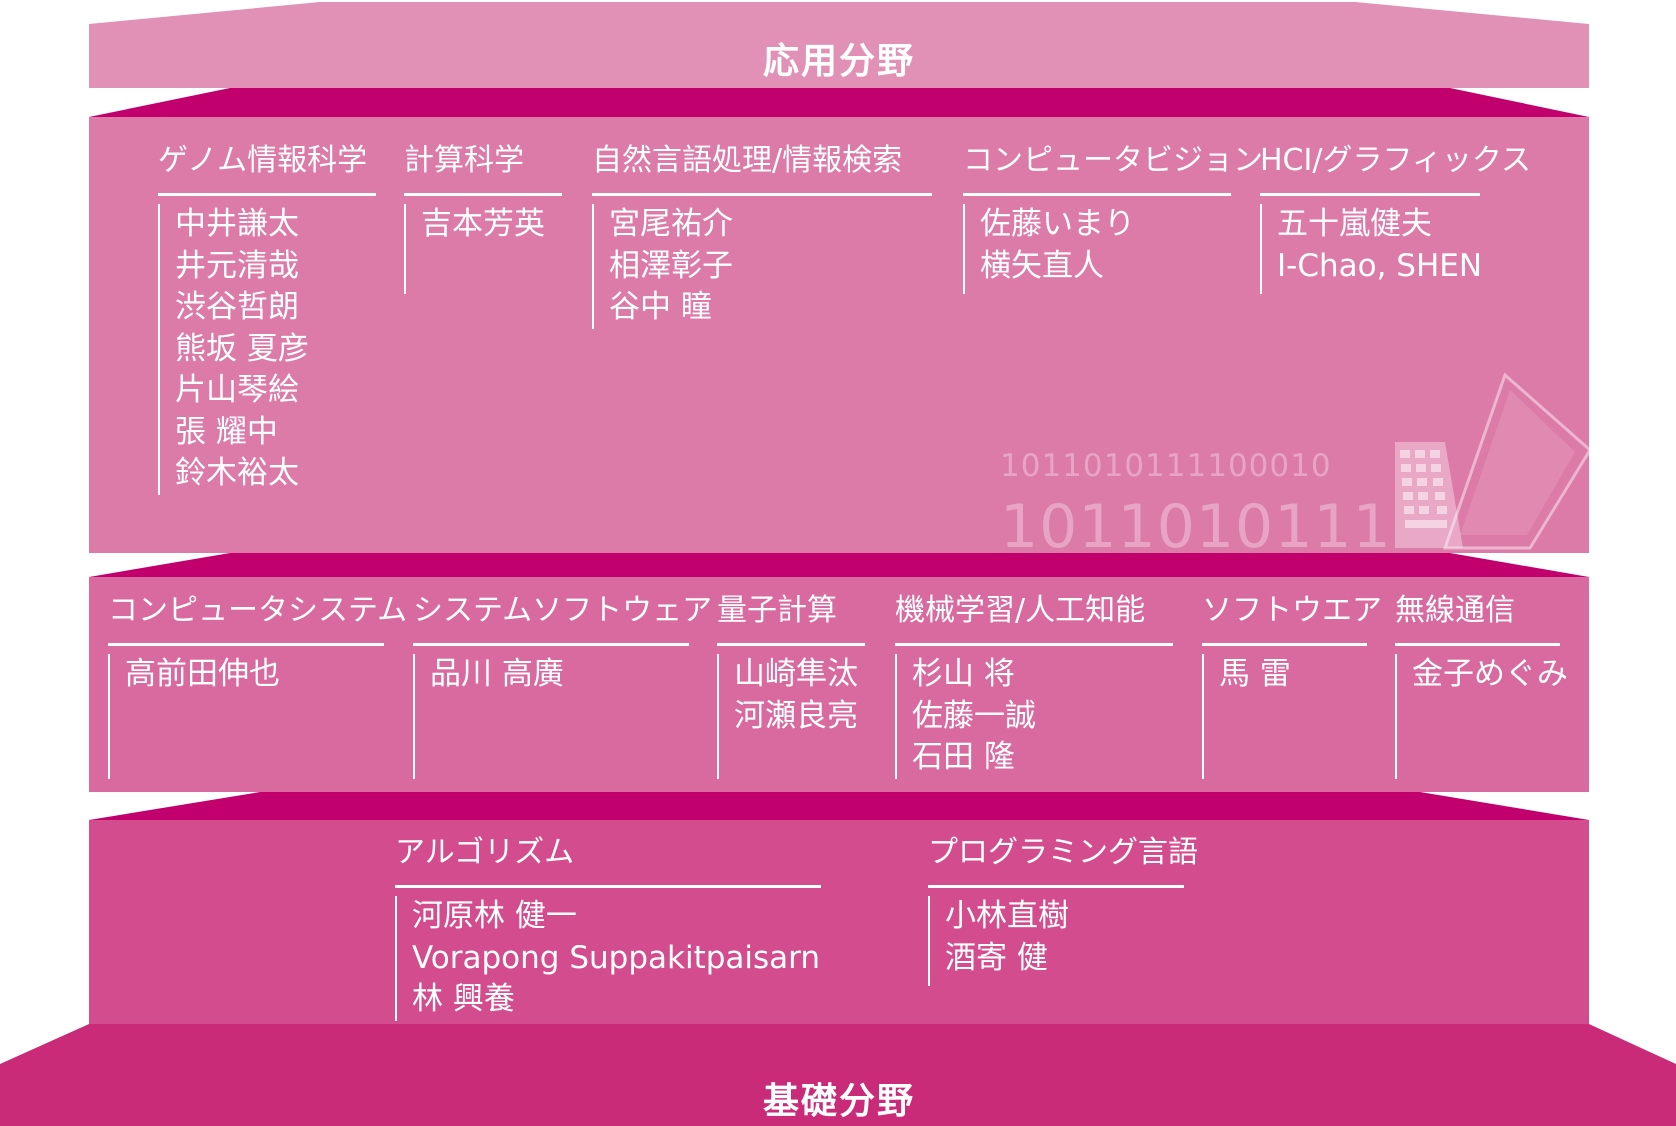 The height and width of the screenshot is (1126, 1676). I want to click on field-heading: 計算科学, so click(483, 168).